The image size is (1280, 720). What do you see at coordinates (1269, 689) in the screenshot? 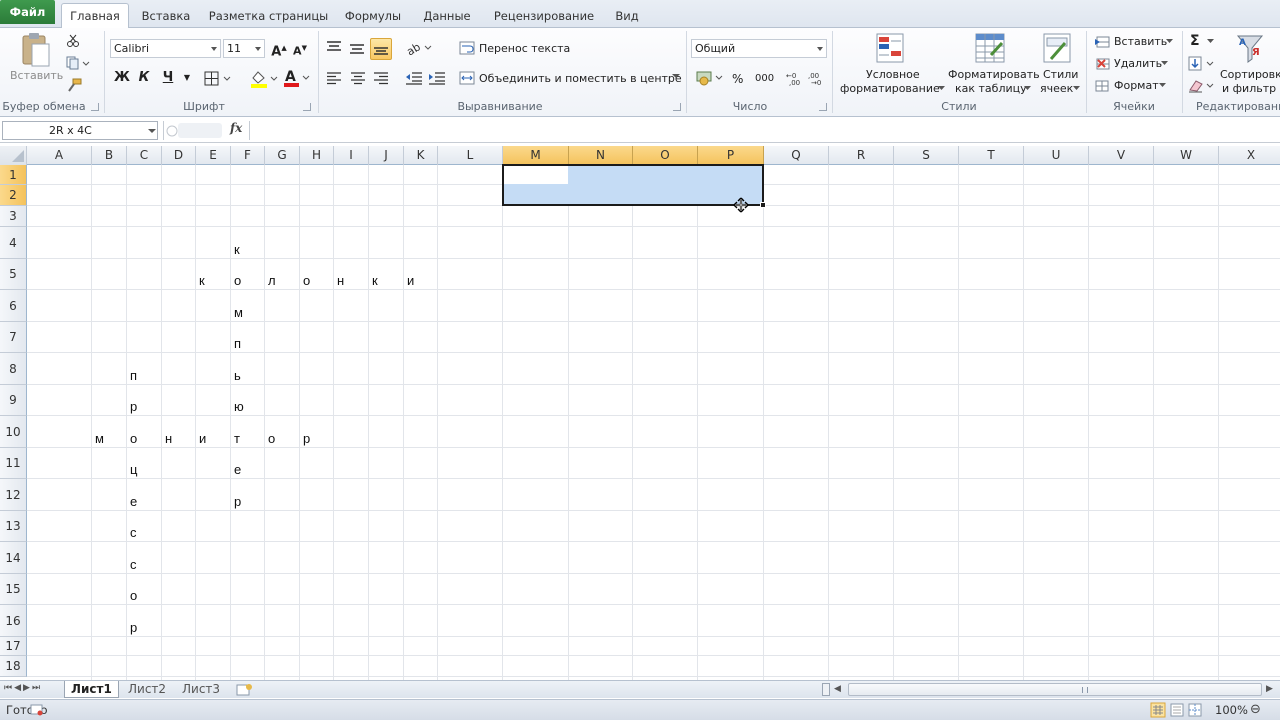
I see `scroll-right-icon: ▶` at bounding box center [1269, 689].